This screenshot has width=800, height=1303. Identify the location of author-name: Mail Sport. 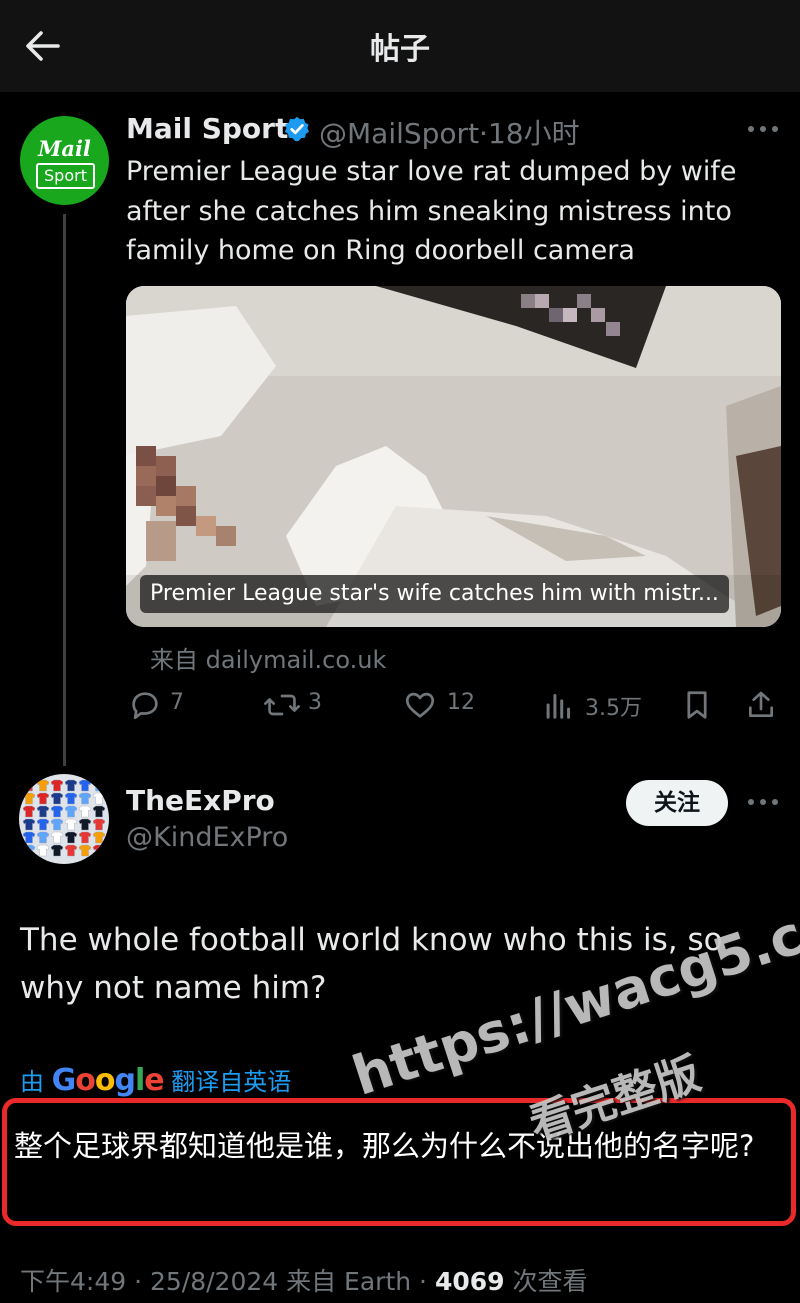
(207, 128).